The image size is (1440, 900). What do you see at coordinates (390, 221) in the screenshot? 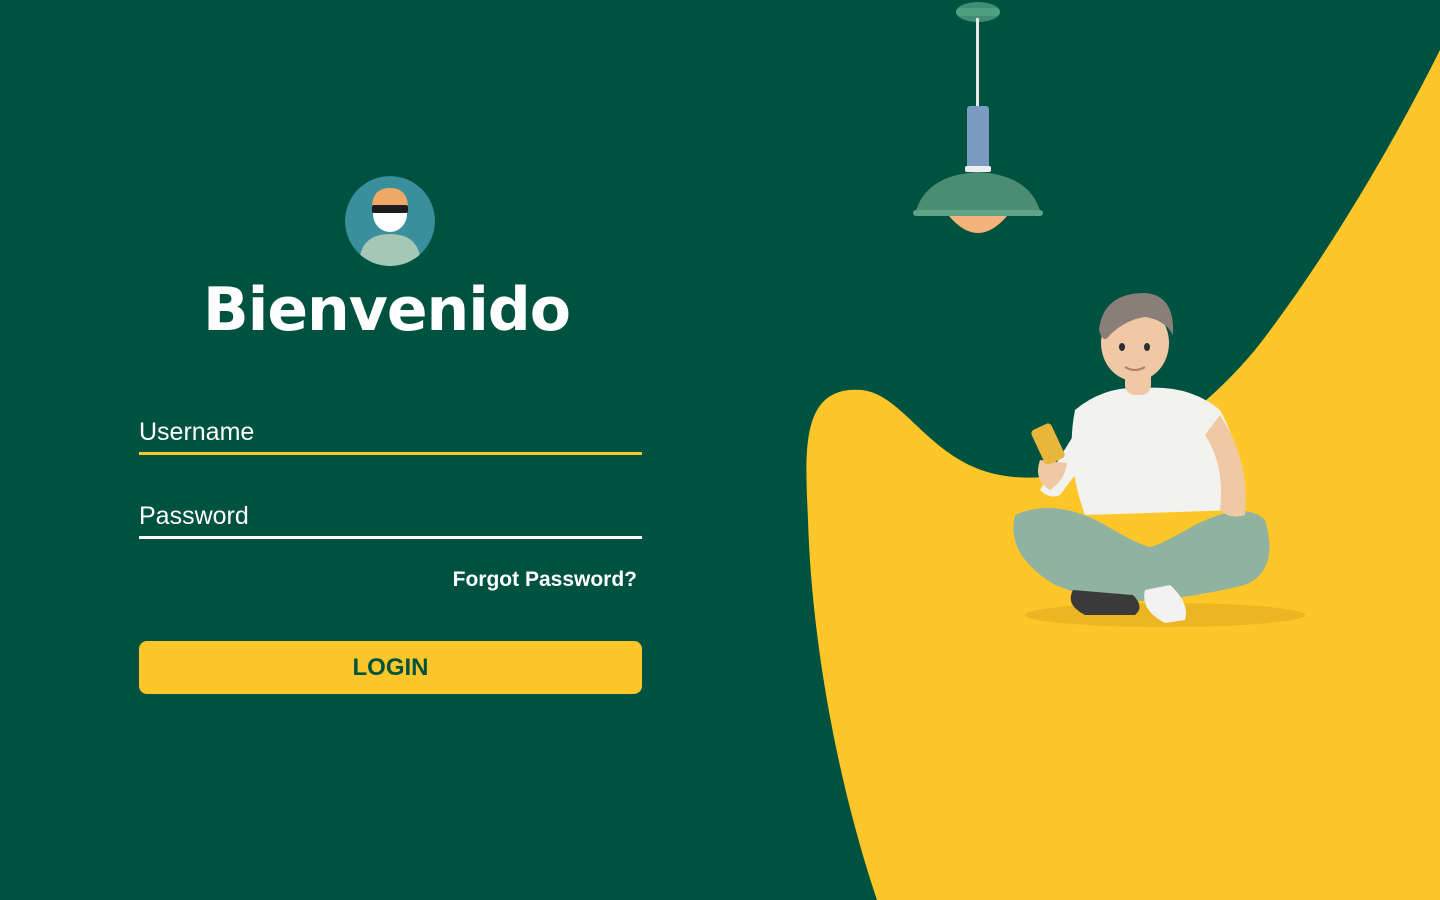
I see `user-avatar-icon` at bounding box center [390, 221].